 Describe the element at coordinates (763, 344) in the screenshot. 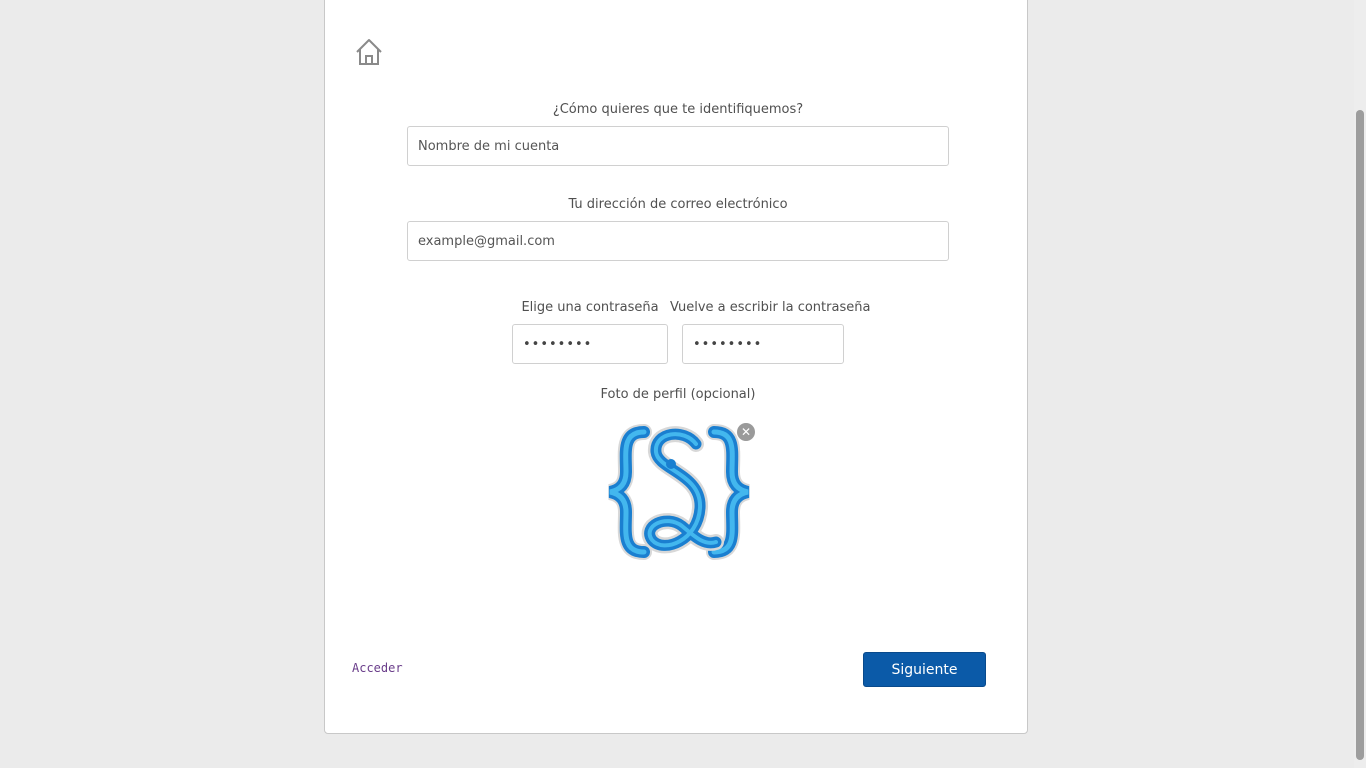

I see `confirm-password-input: ••••••••` at that location.